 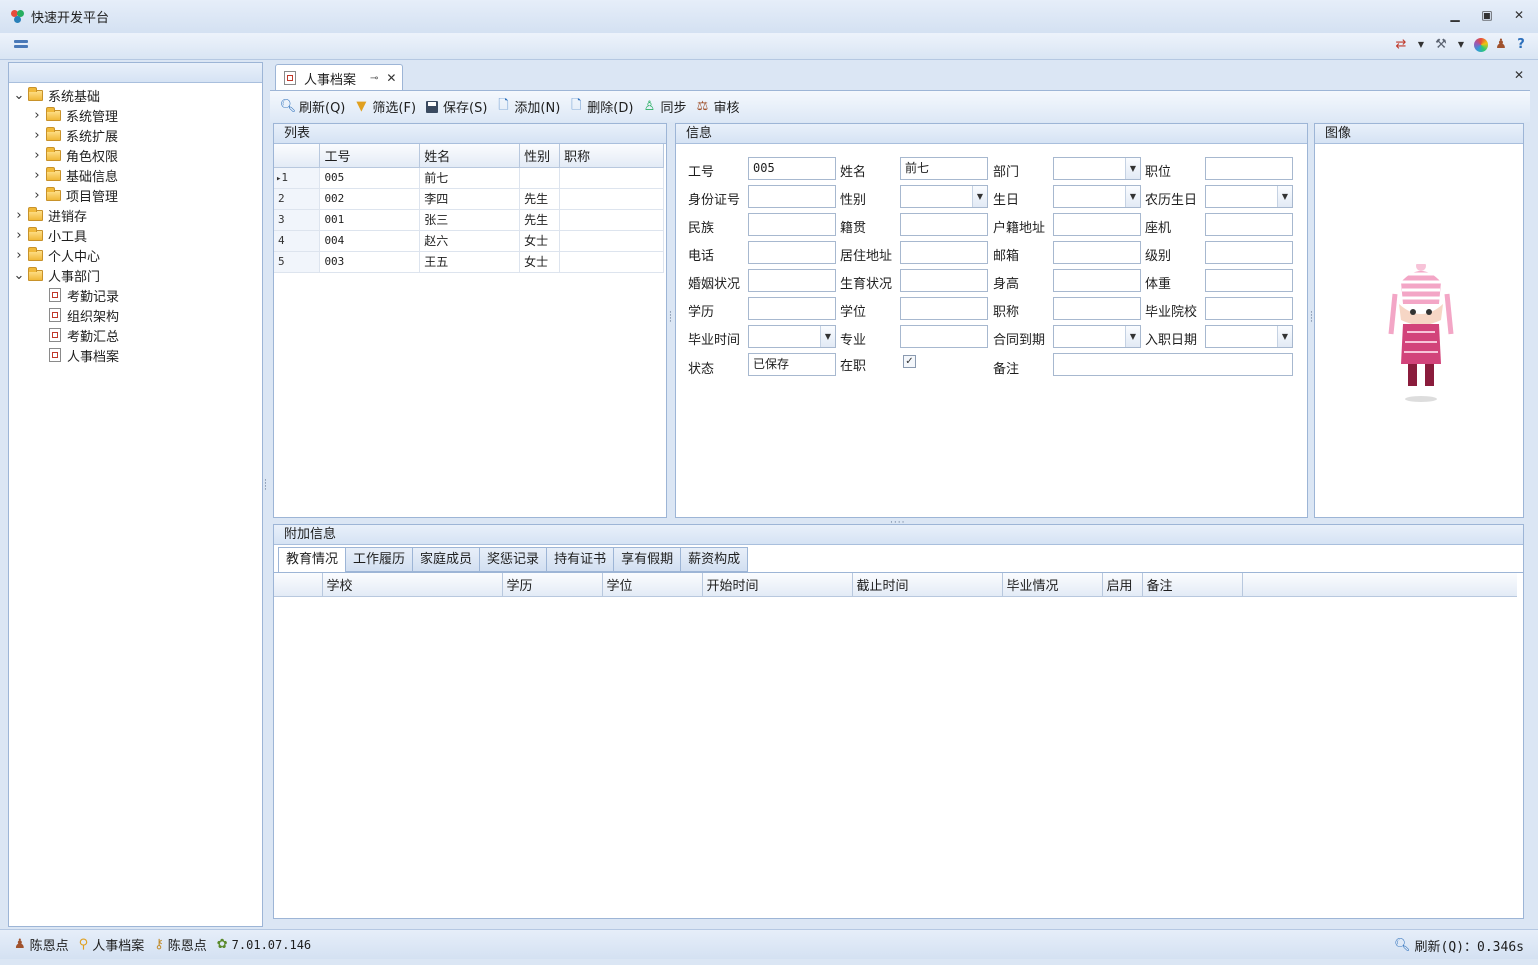 I want to click on column-header: 备注, so click(x=1192, y=585).